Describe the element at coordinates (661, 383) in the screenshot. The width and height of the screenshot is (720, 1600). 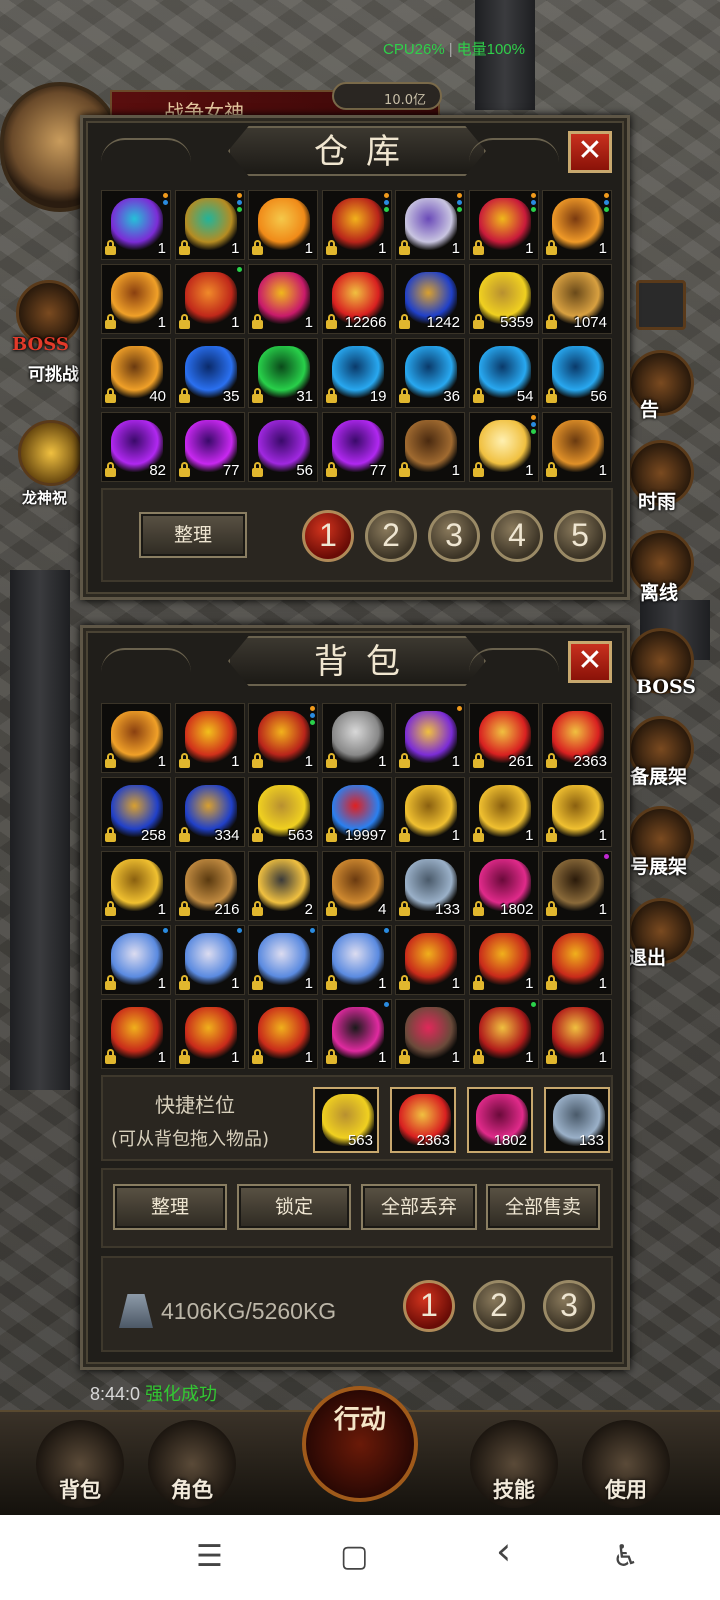
I see `notice-icon` at that location.